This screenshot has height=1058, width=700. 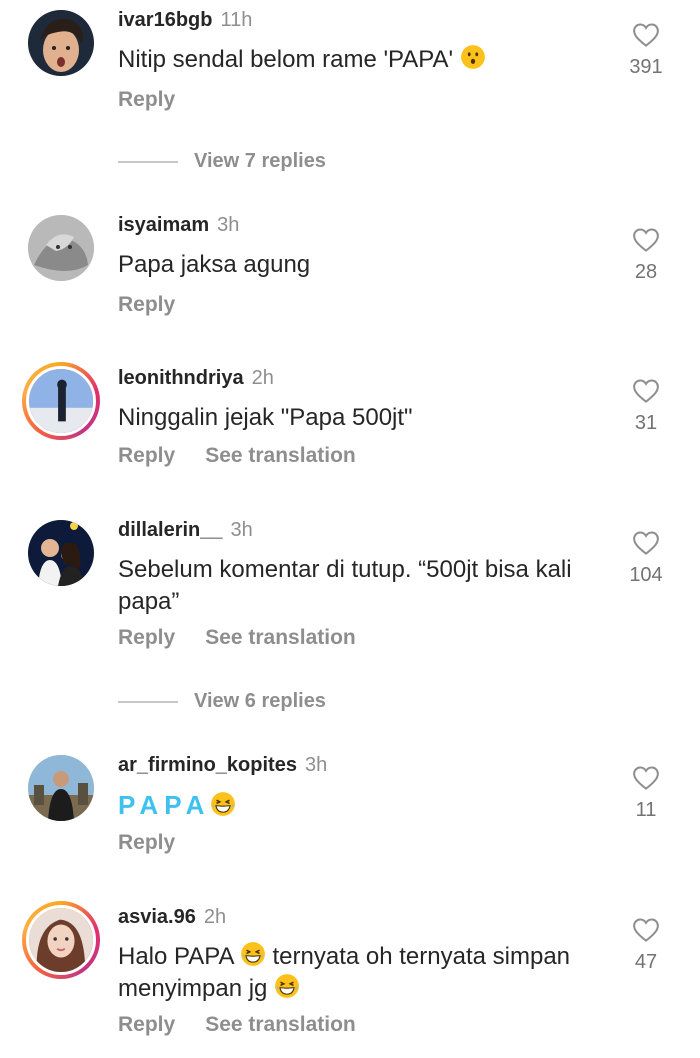 I want to click on like-count: 28, so click(x=646, y=272).